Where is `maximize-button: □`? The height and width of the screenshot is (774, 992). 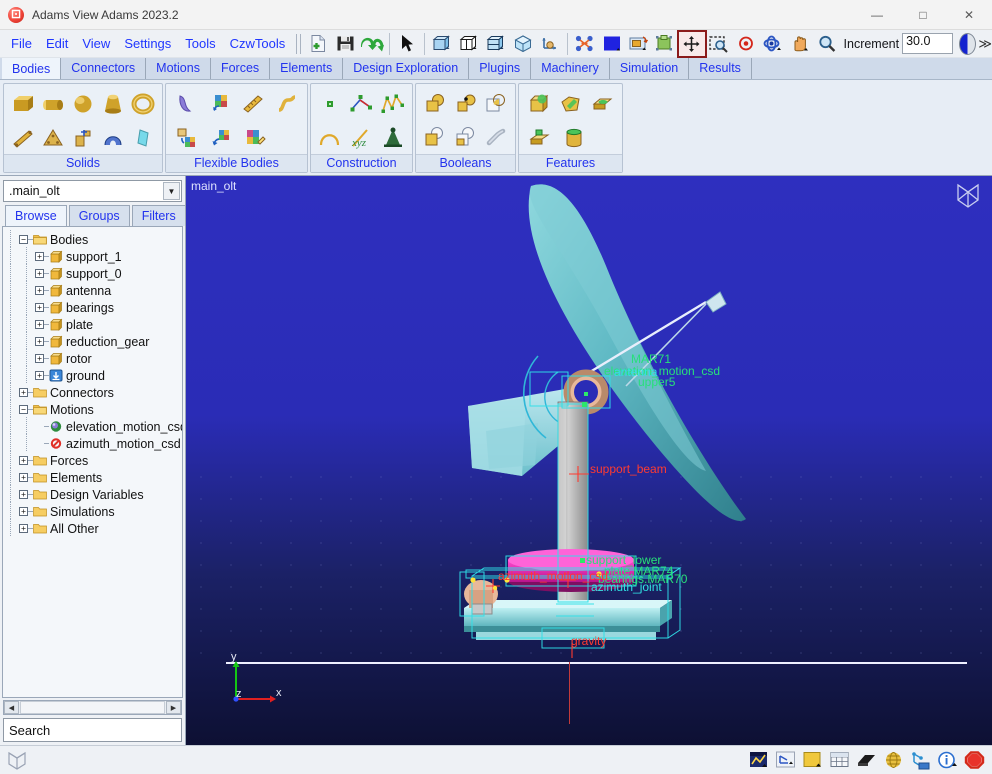
maximize-button: □ is located at coordinates (923, 15).